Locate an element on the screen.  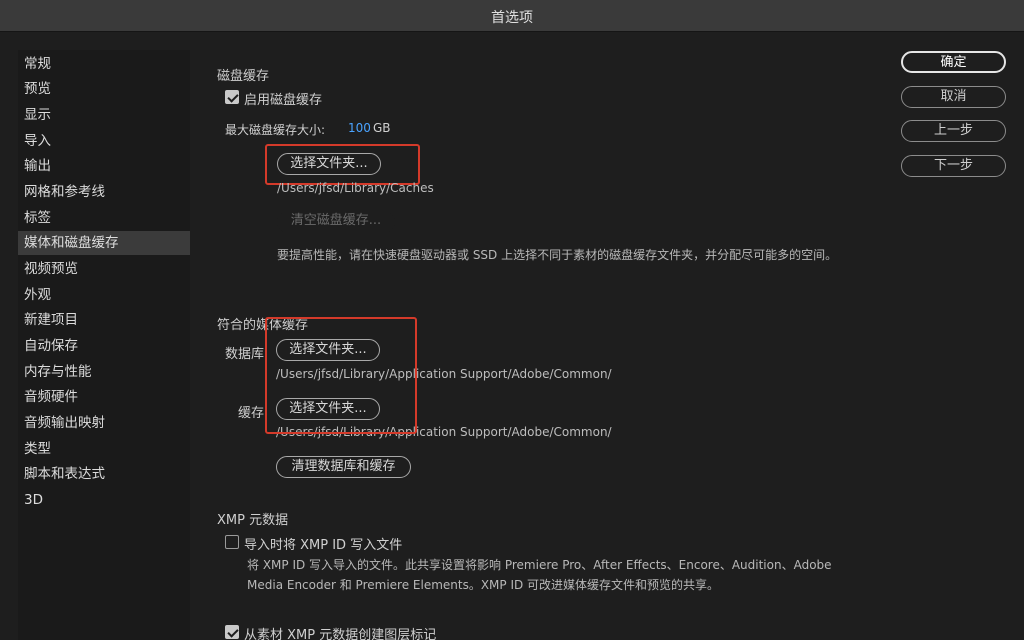
sidebar-item-general: 常规 is located at coordinates (104, 64).